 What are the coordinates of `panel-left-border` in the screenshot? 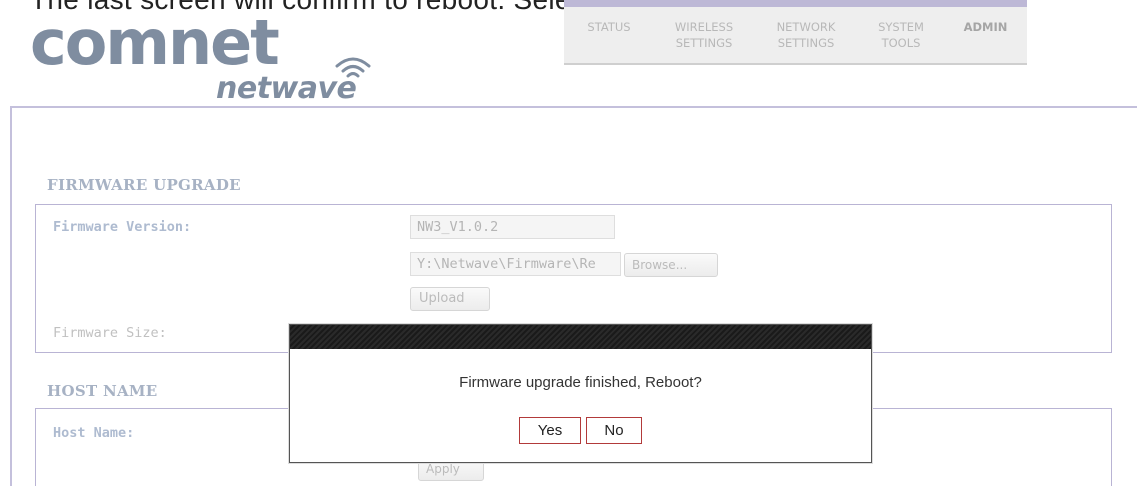 It's located at (11, 296).